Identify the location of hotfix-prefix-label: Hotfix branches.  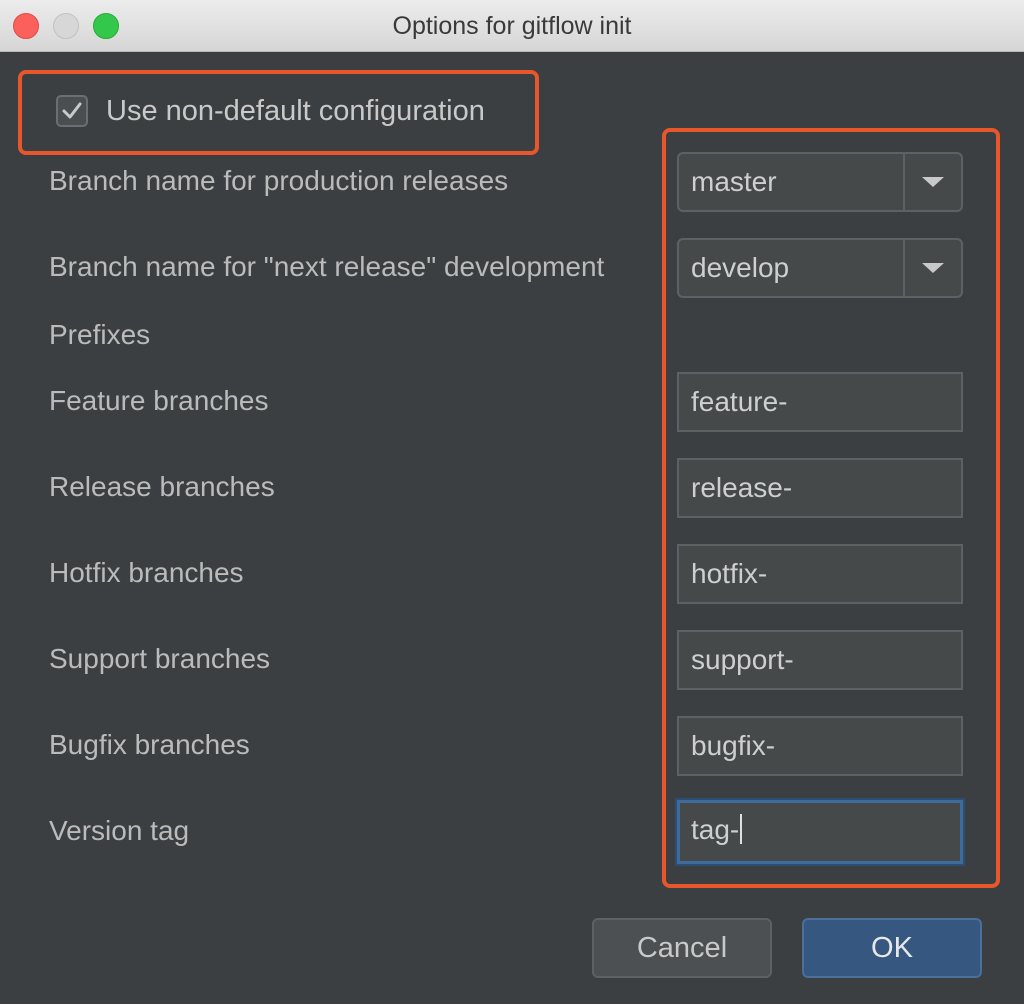
(146, 572).